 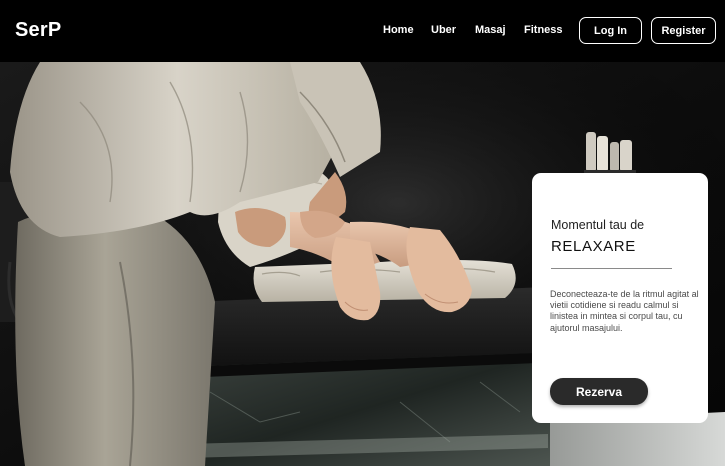 What do you see at coordinates (543, 30) in the screenshot?
I see `nav-link-fitness: Fitness` at bounding box center [543, 30].